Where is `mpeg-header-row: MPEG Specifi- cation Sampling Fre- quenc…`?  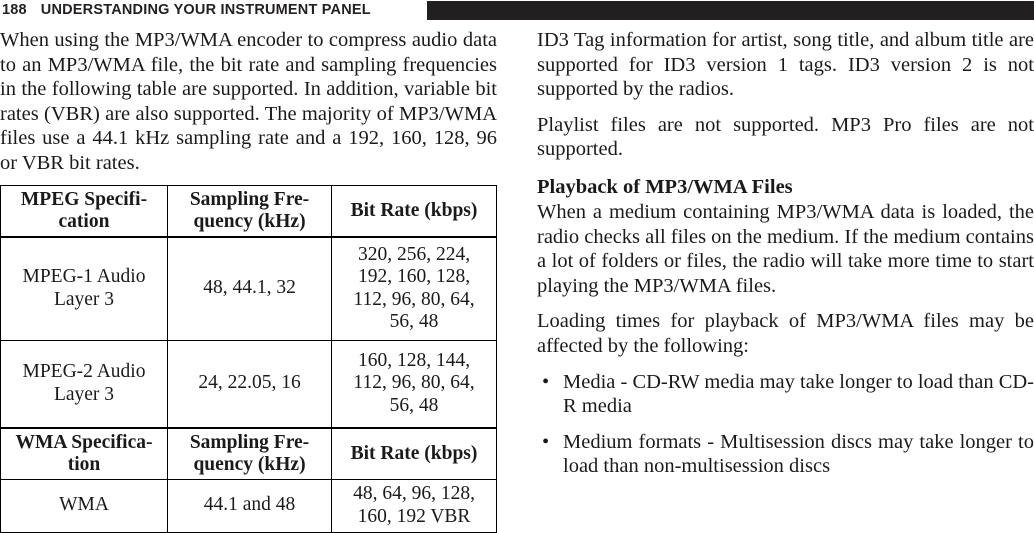
mpeg-header-row: MPEG Specifi- cation Sampling Fre- quenc… is located at coordinates (248, 211).